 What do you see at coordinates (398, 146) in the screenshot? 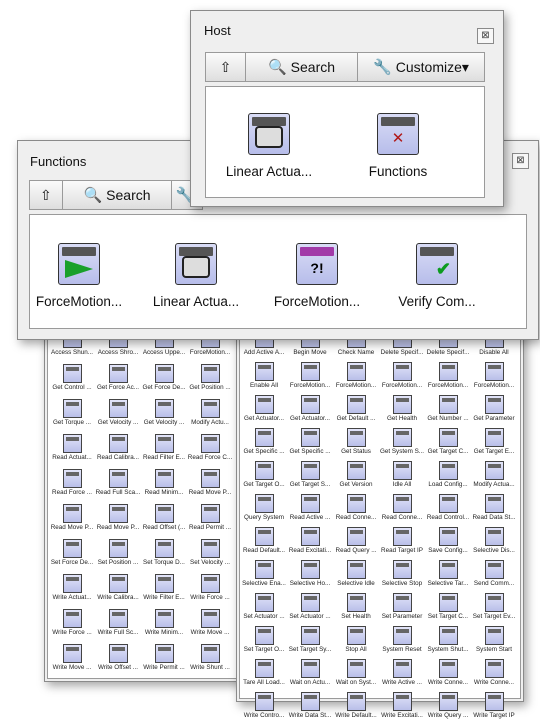
I see `host-item-functions: ✕ Functions` at bounding box center [398, 146].